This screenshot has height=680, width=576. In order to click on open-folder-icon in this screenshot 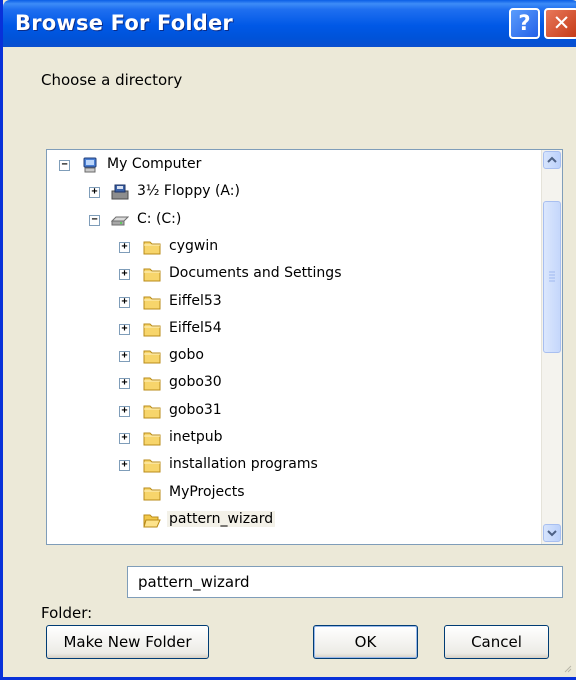, I will do `click(152, 520)`.